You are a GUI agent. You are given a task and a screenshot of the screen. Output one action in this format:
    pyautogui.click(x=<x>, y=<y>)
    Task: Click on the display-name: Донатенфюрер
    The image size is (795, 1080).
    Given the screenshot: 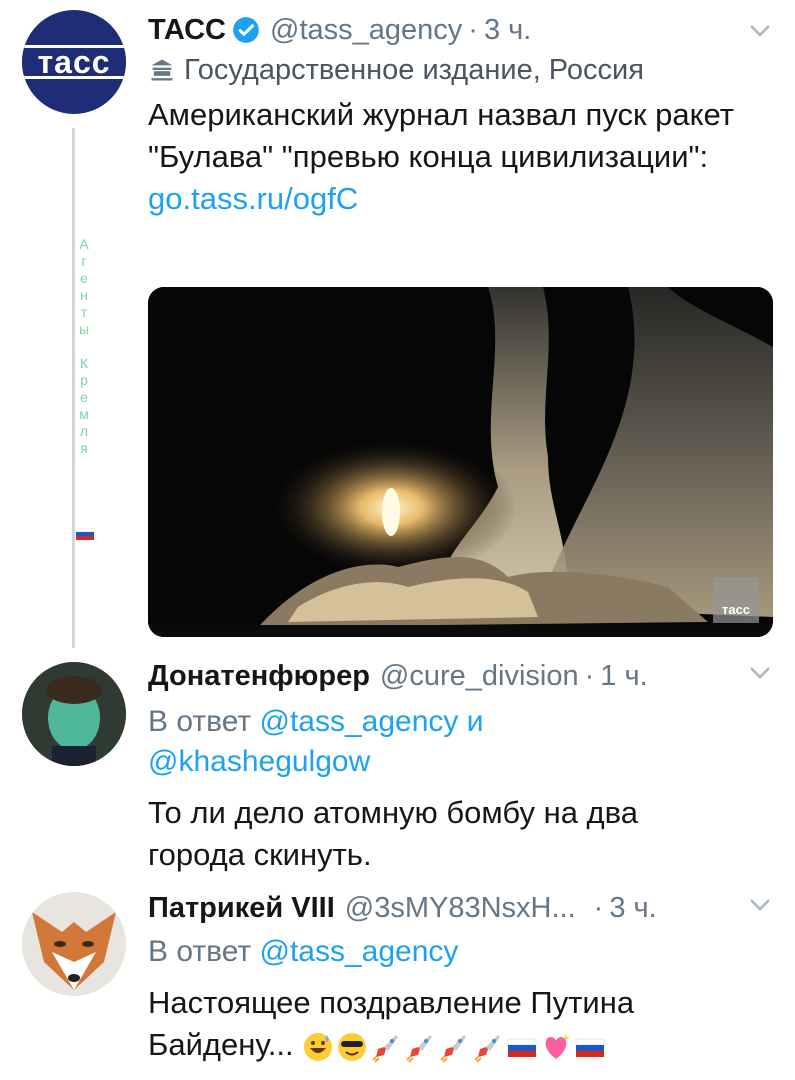 What is the action you would take?
    pyautogui.click(x=259, y=676)
    